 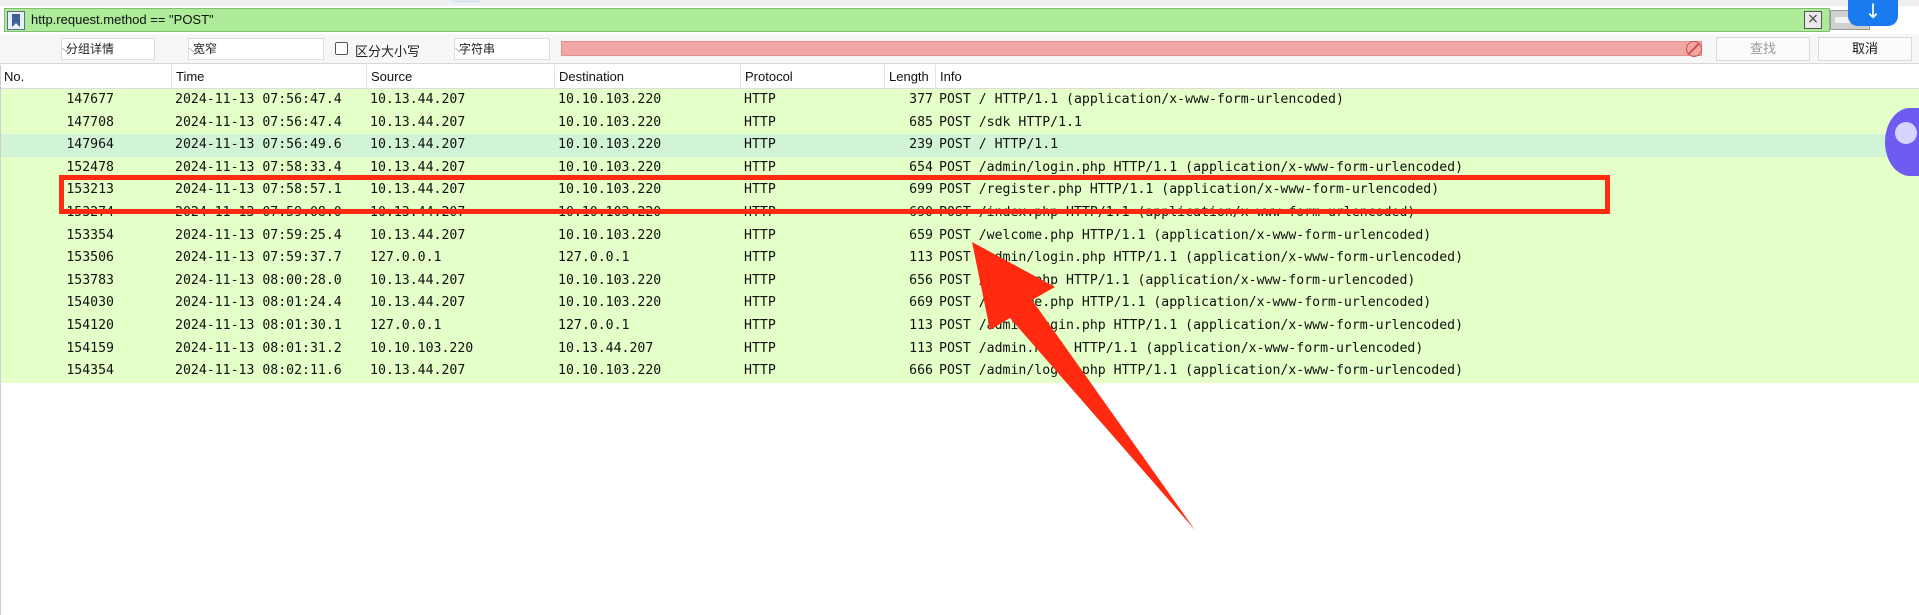 I want to click on annotation-arrow, so click(x=1083, y=386).